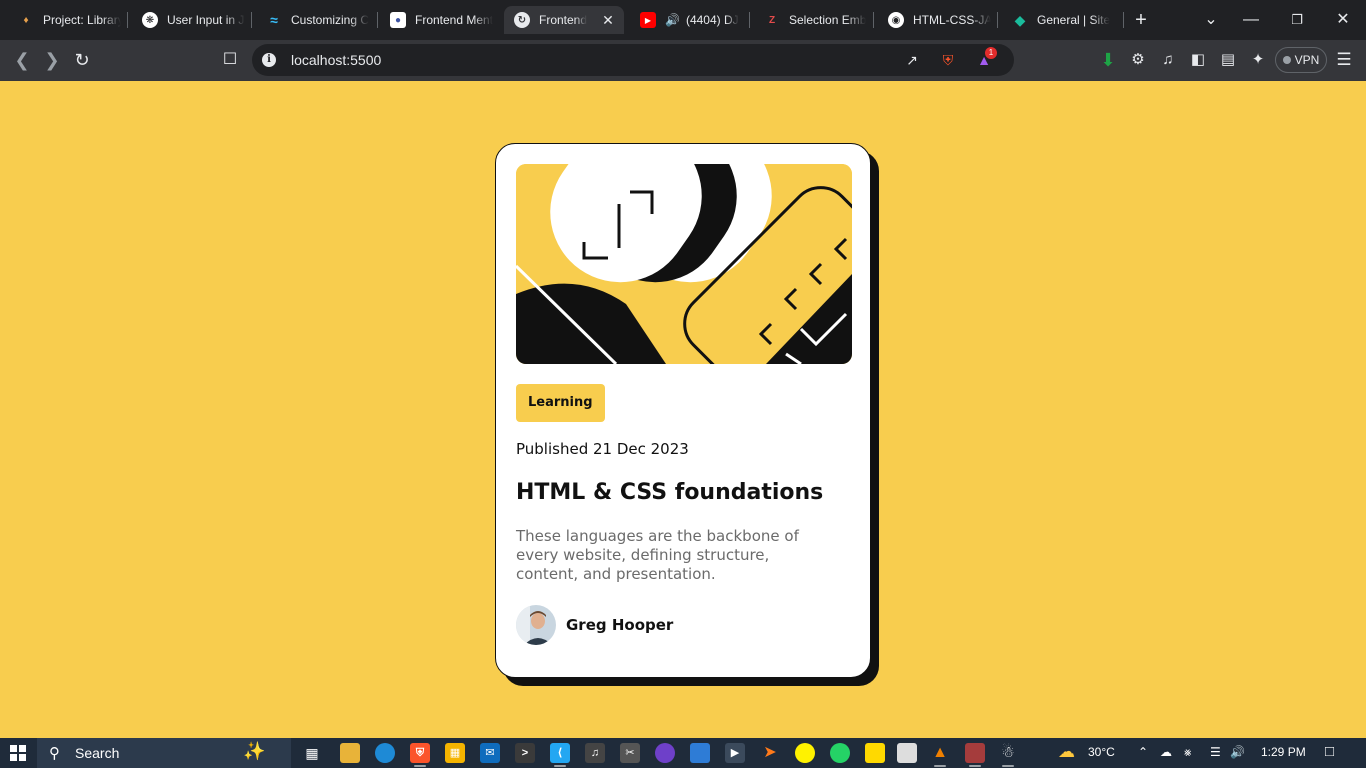 The height and width of the screenshot is (768, 1366). Describe the element at coordinates (1211, 20) in the screenshot. I see `tab-search-chevron-icon: ⌄` at that location.